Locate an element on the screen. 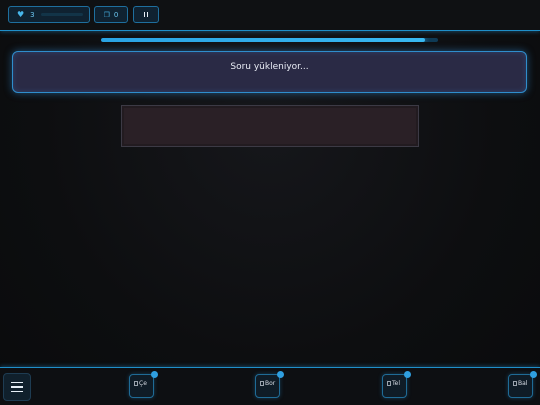 The width and height of the screenshot is (540, 405). pause-icon is located at coordinates (146, 14).